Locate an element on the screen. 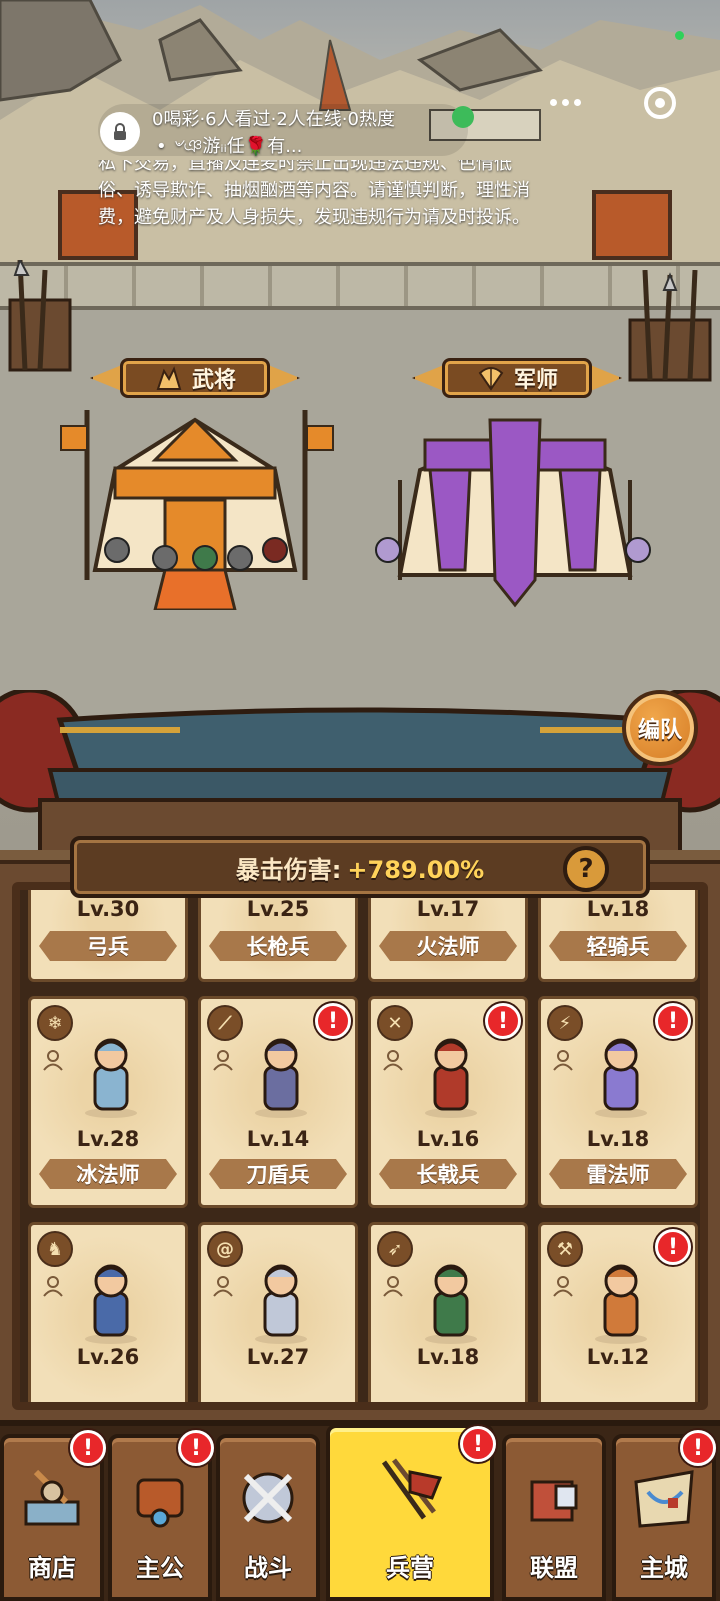 The height and width of the screenshot is (1601, 720). unit-name: 冰法师 is located at coordinates (108, 1175).